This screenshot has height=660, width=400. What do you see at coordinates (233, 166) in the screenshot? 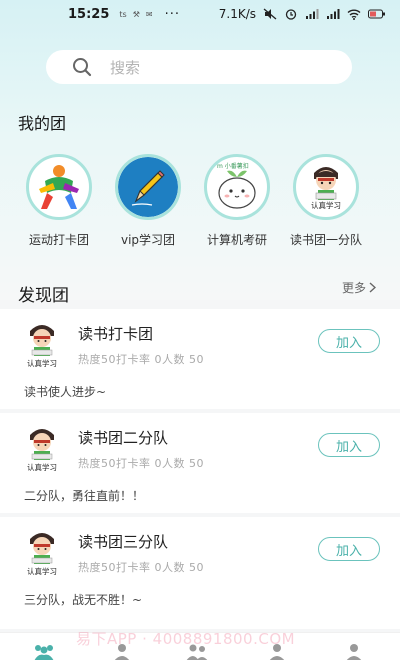
I see `mascot-caption: m 小番薯扣` at bounding box center [233, 166].